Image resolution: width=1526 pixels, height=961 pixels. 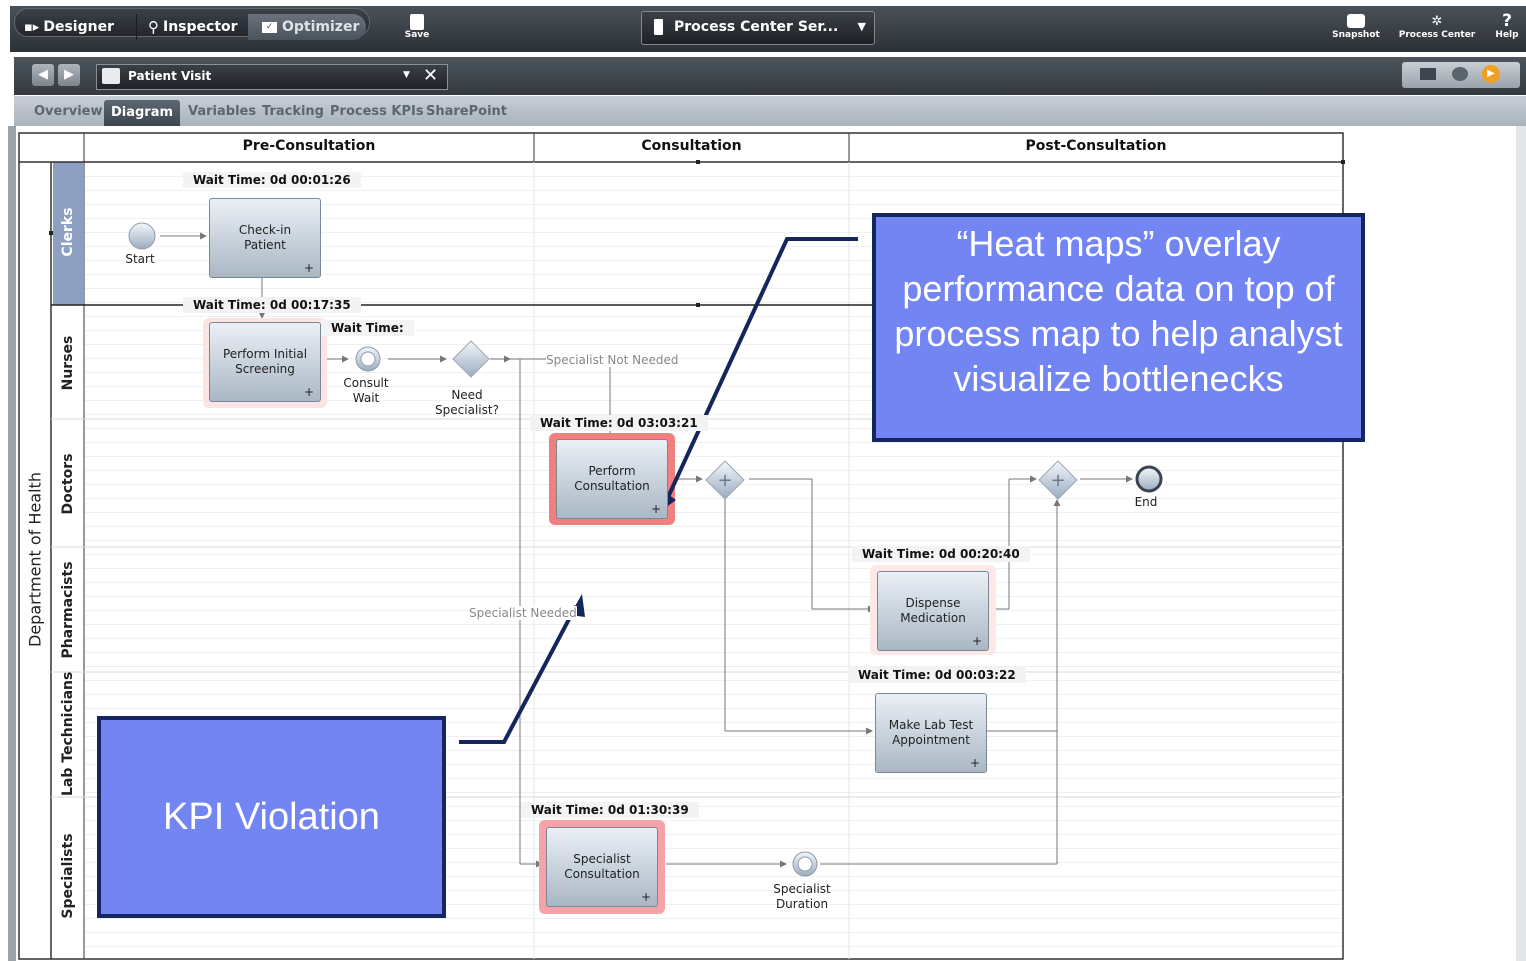 What do you see at coordinates (265, 238) in the screenshot?
I see `task-check-in-patient: Check-in Patient +` at bounding box center [265, 238].